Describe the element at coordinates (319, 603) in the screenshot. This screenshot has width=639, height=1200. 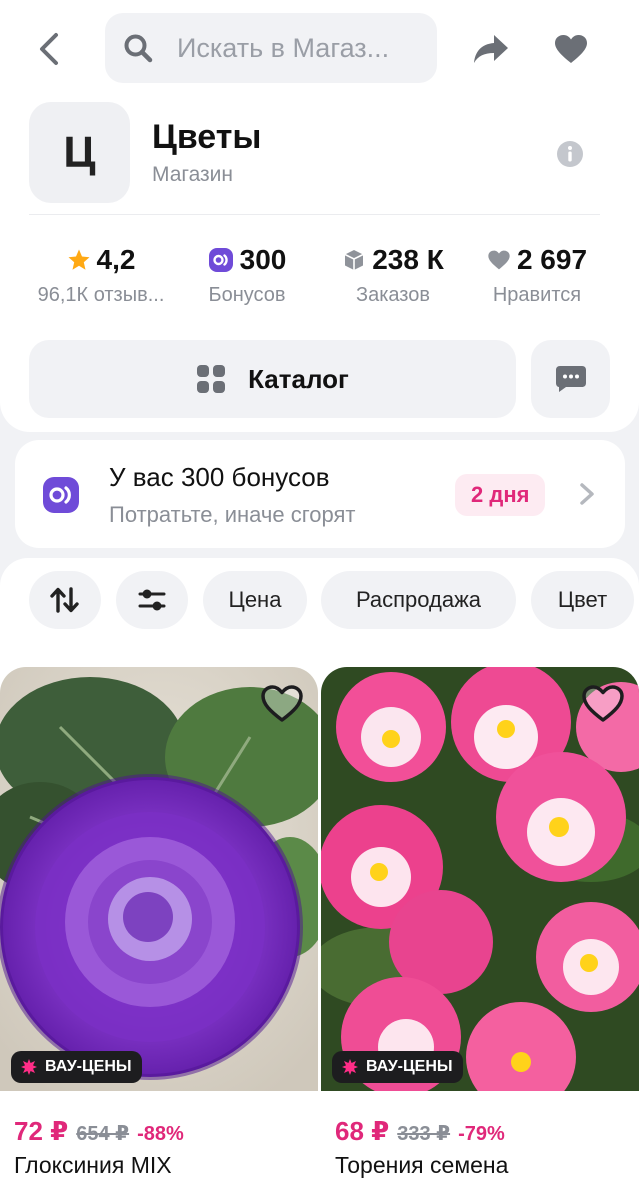
I see `filters-bar: Цена Распродажа Цвет` at that location.